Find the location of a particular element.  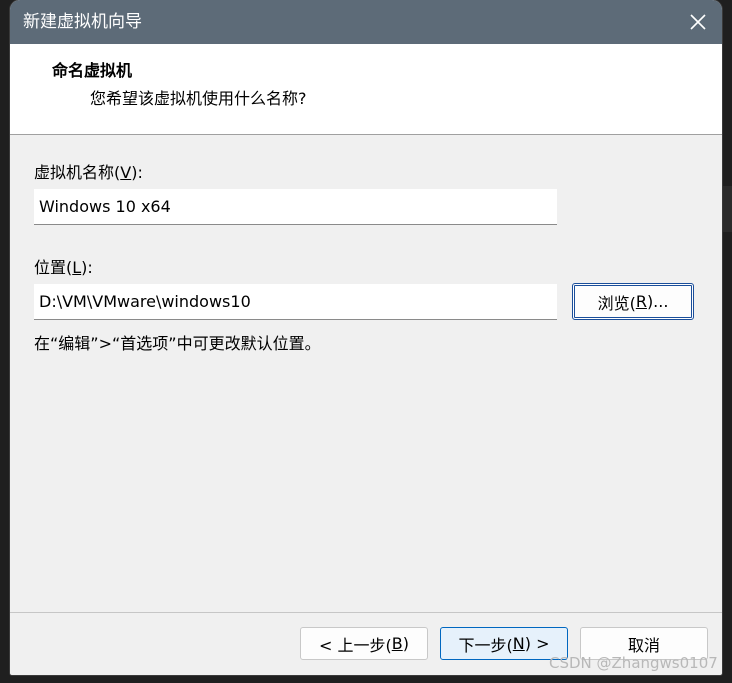

back-accelerator: B is located at coordinates (397, 643).